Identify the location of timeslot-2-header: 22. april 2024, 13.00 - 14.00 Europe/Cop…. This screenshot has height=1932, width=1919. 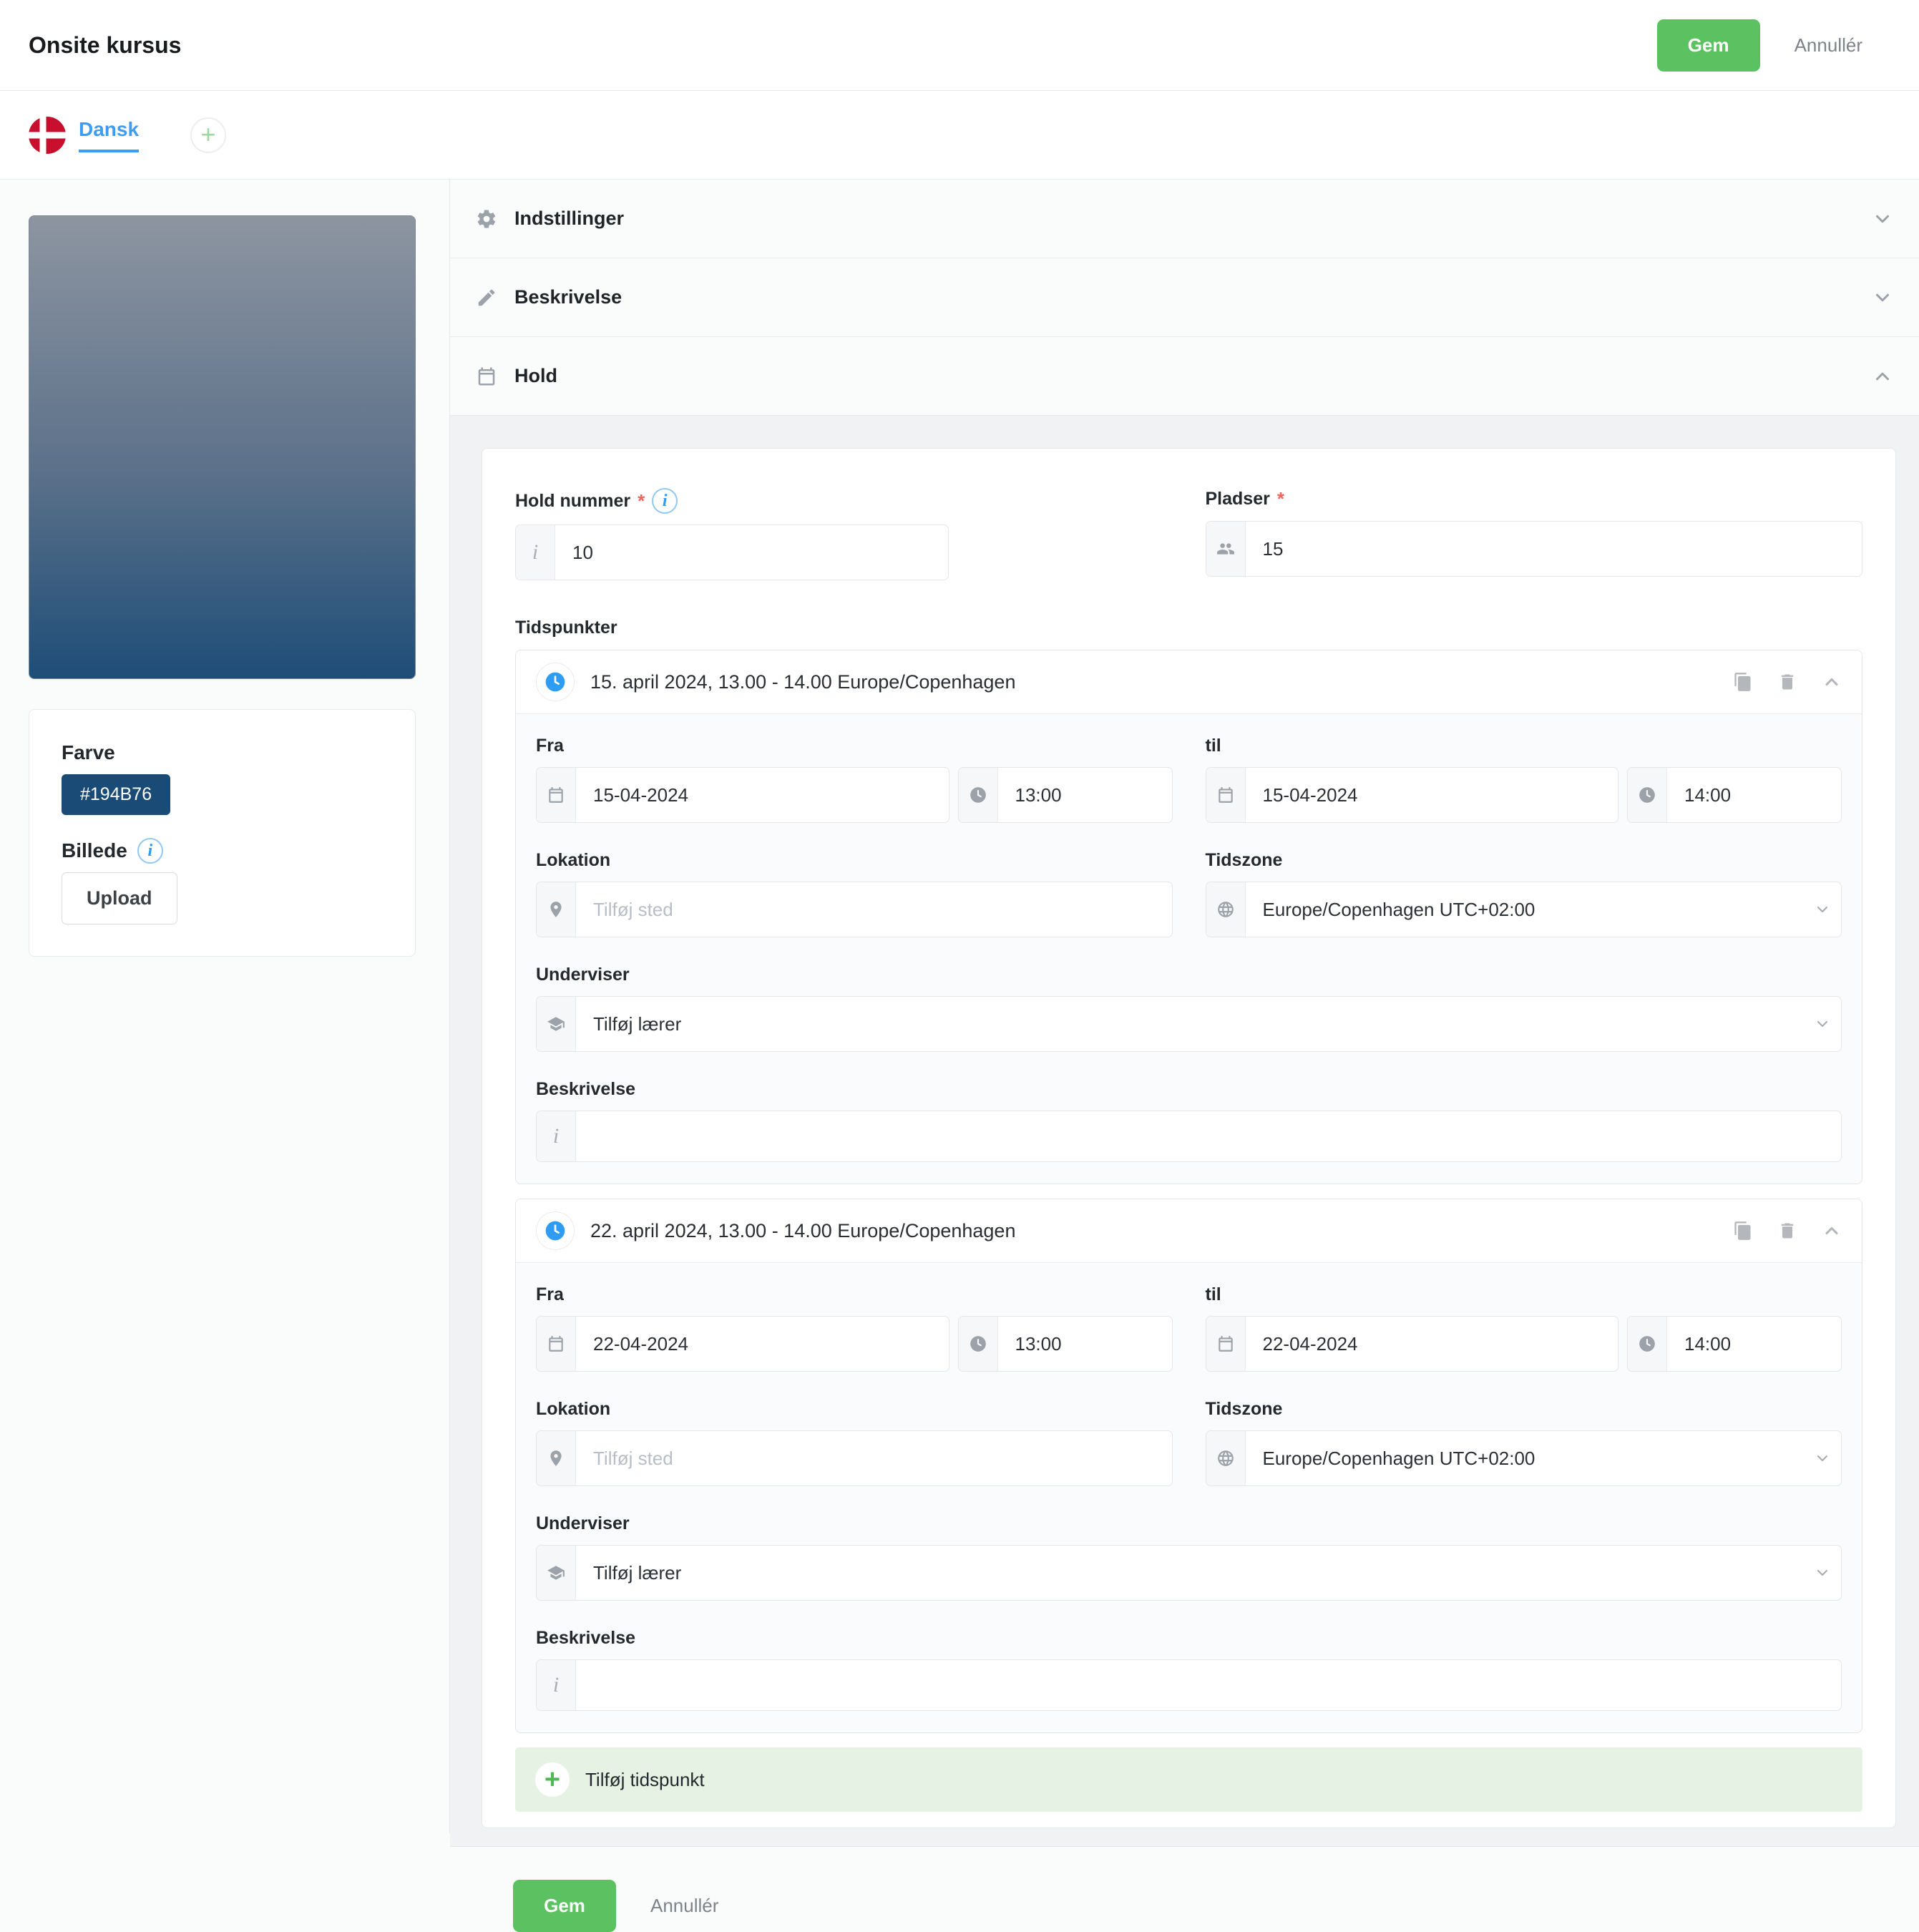
(1189, 1230).